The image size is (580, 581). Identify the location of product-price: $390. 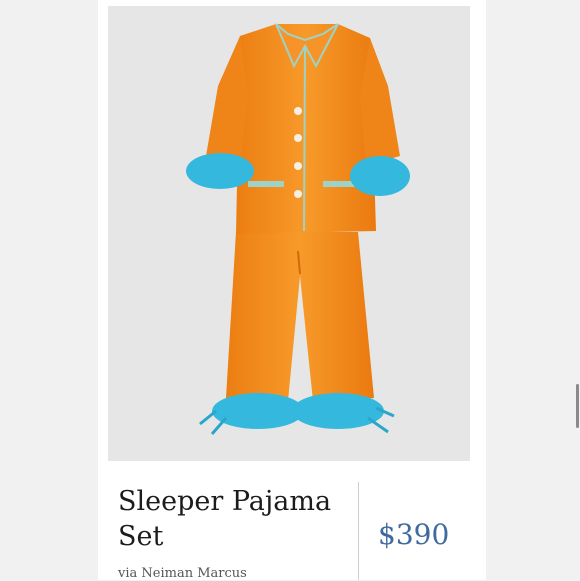
(414, 534).